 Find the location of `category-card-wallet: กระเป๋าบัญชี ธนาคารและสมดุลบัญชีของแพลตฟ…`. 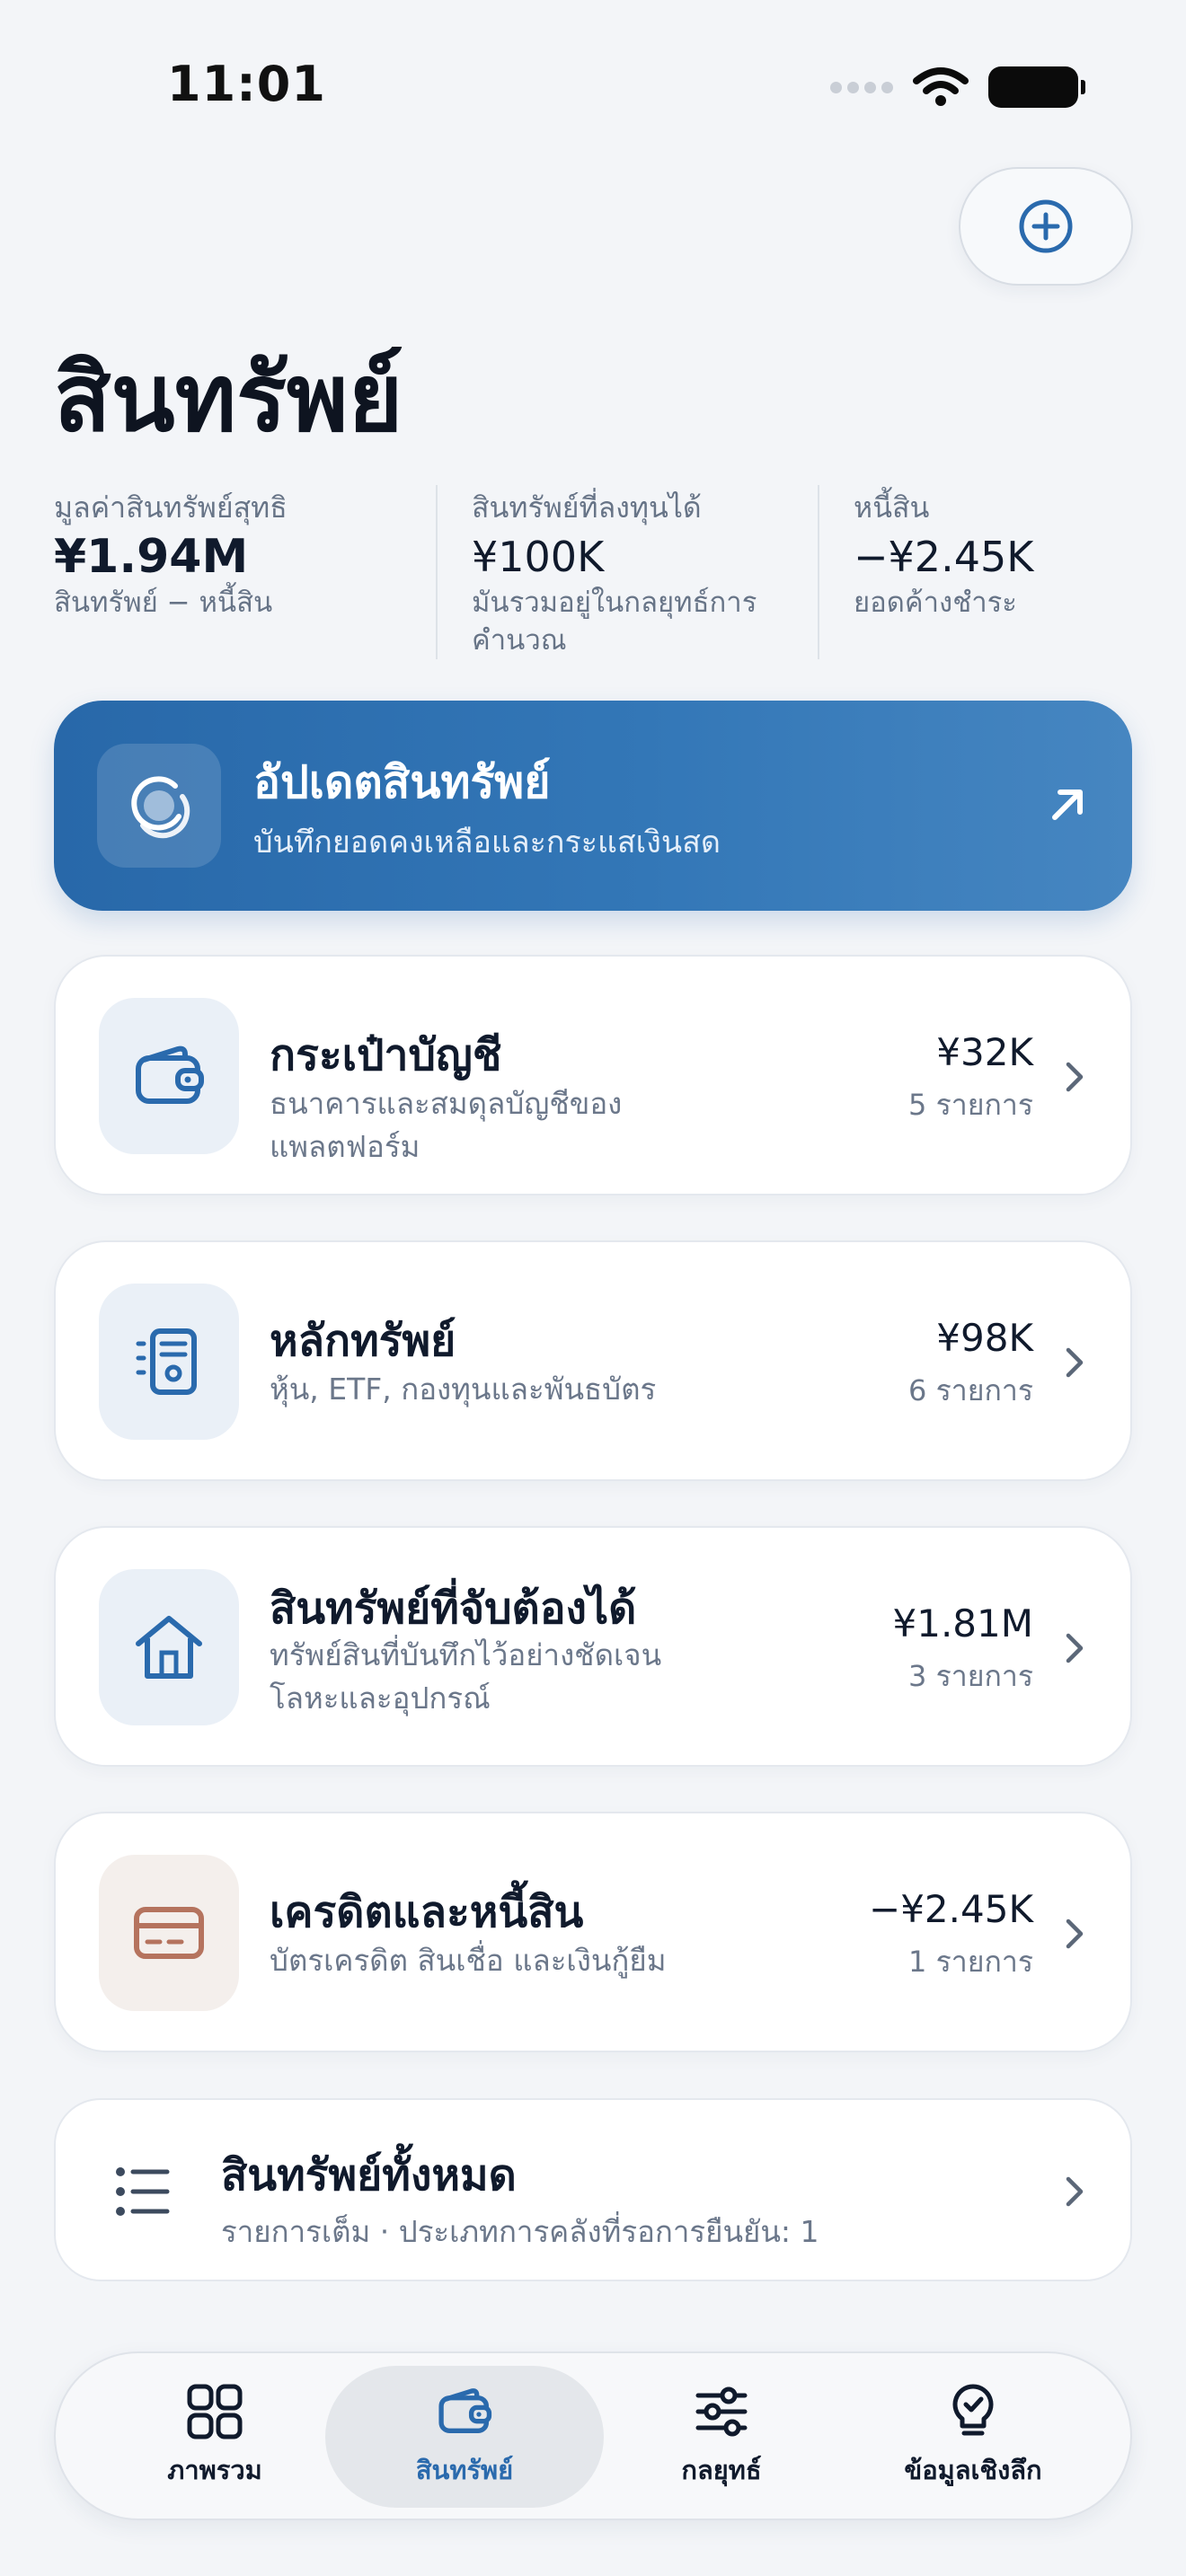

category-card-wallet: กระเป๋าบัญชี ธนาคารและสมดุลบัญชีของแพลตฟ… is located at coordinates (593, 1075).